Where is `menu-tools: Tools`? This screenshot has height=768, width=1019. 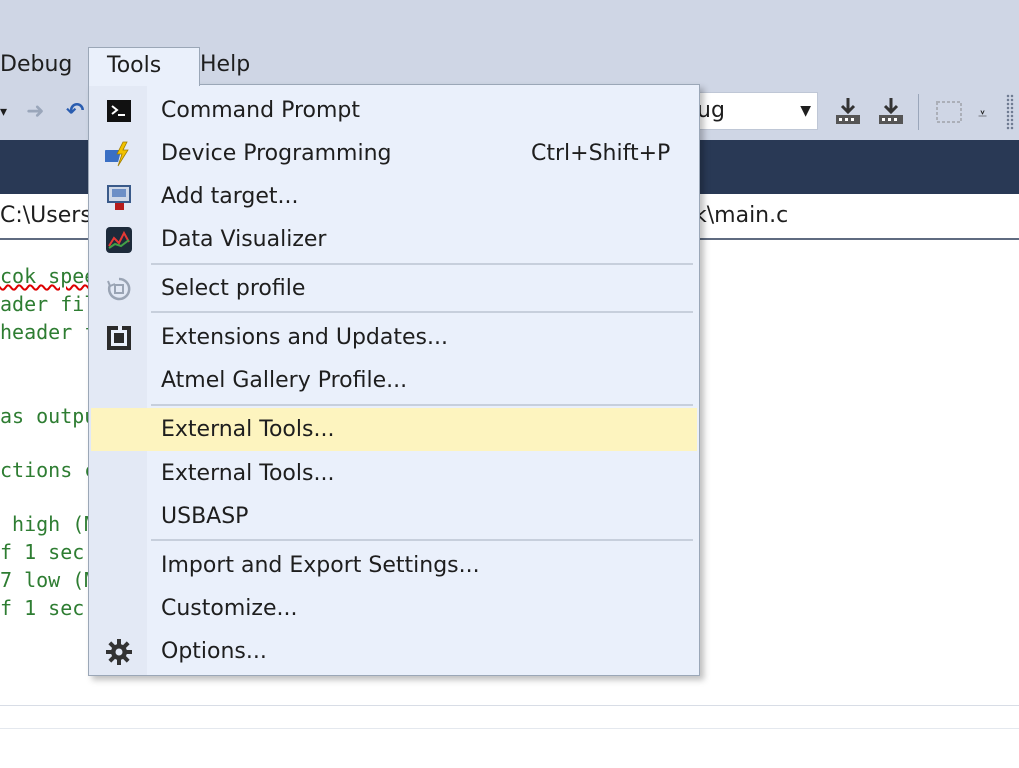 menu-tools: Tools is located at coordinates (144, 66).